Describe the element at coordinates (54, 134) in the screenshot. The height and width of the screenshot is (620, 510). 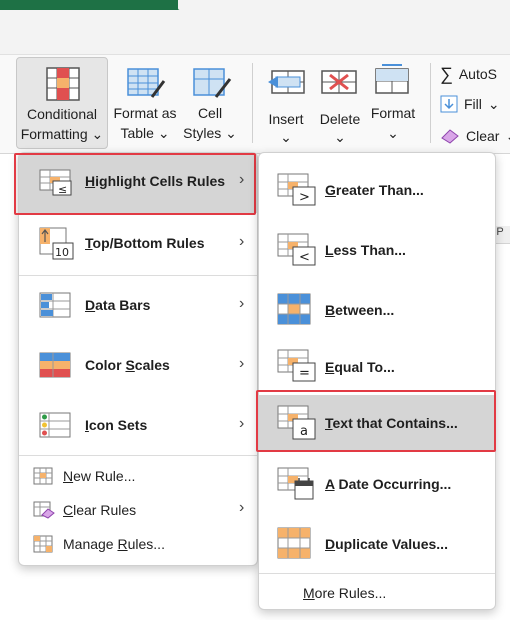
I see `conditional-label-2: Formatting` at that location.